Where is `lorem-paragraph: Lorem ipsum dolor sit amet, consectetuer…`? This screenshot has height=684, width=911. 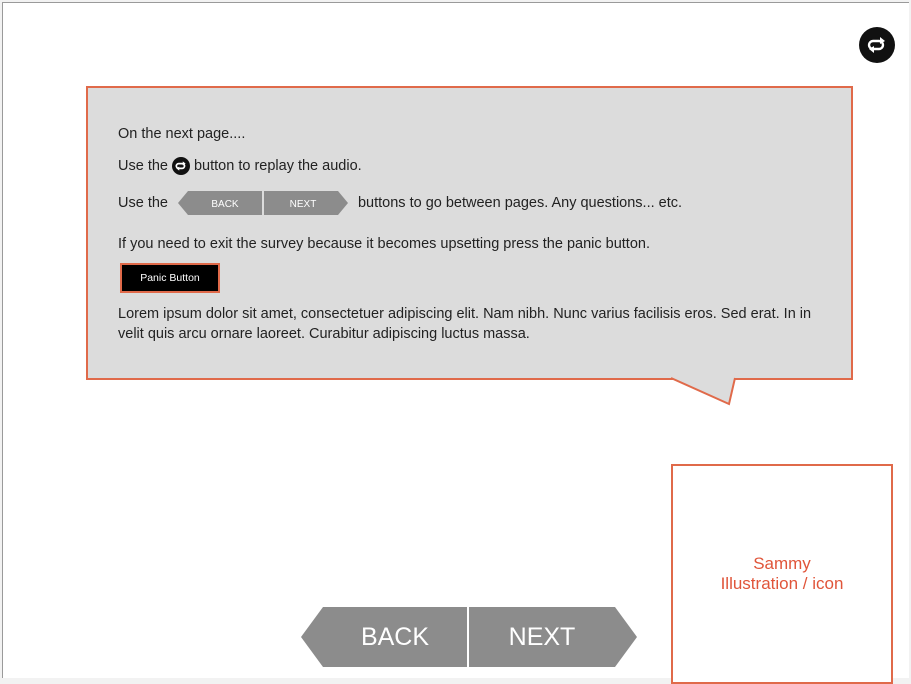 lorem-paragraph: Lorem ipsum dolor sit amet, consectetuer… is located at coordinates (465, 324).